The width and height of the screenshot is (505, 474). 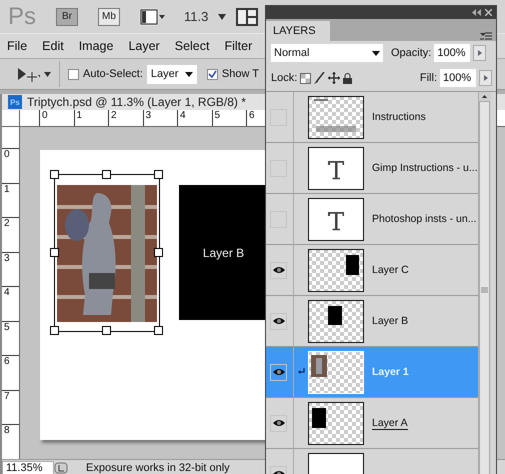 I want to click on opacity-label: Opacity:, so click(x=411, y=53).